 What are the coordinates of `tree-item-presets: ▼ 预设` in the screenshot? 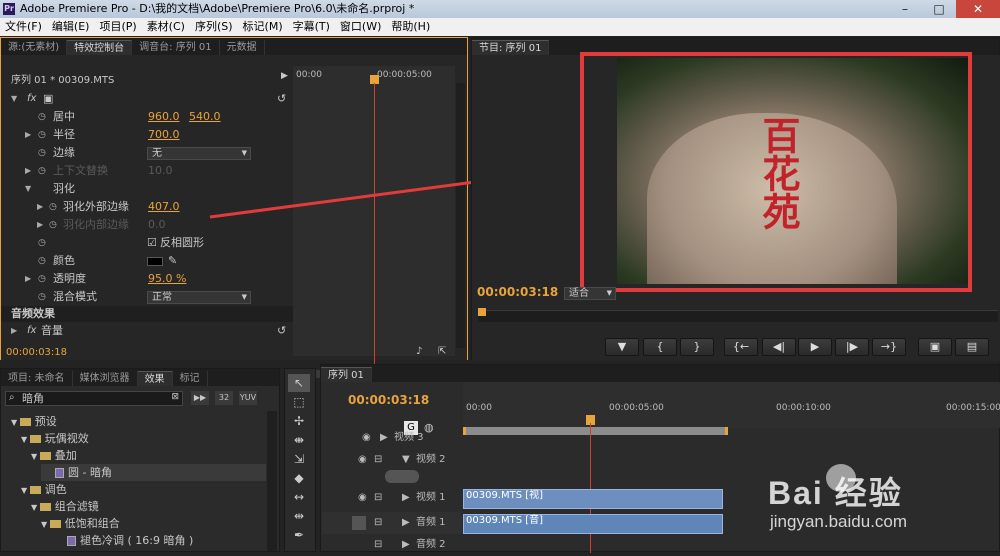 It's located at (34, 421).